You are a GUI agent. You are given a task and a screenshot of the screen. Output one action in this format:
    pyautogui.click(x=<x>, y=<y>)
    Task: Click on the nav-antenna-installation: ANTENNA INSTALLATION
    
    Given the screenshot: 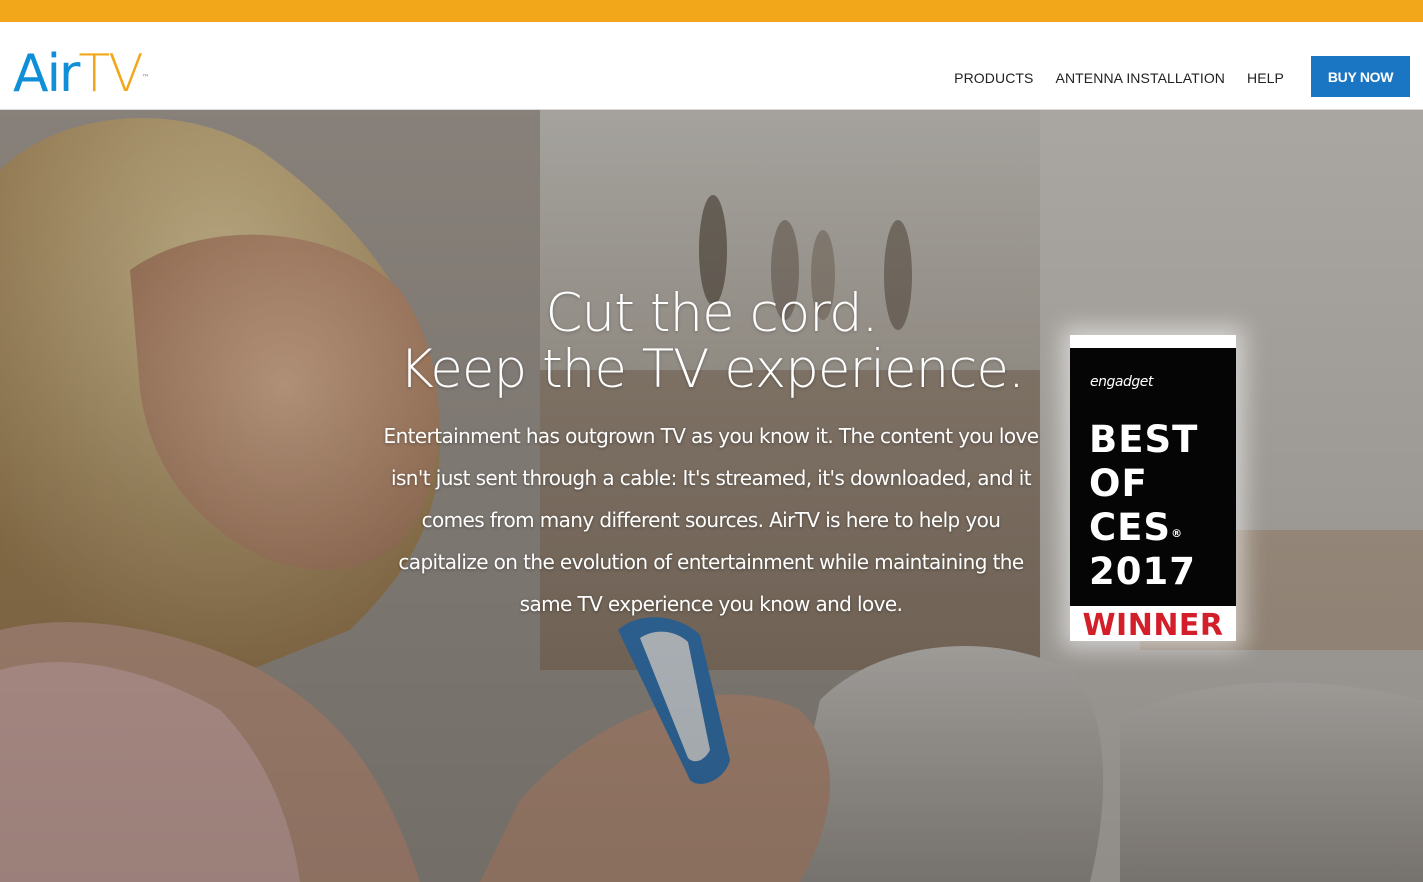 What is the action you would take?
    pyautogui.click(x=1141, y=78)
    